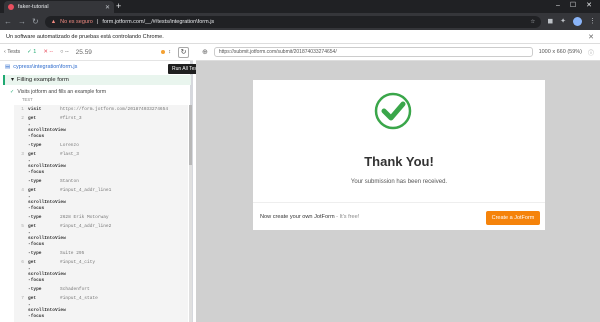 This screenshot has width=600, height=322. What do you see at coordinates (69, 181) in the screenshot?
I see `command-arg: Stanton` at bounding box center [69, 181].